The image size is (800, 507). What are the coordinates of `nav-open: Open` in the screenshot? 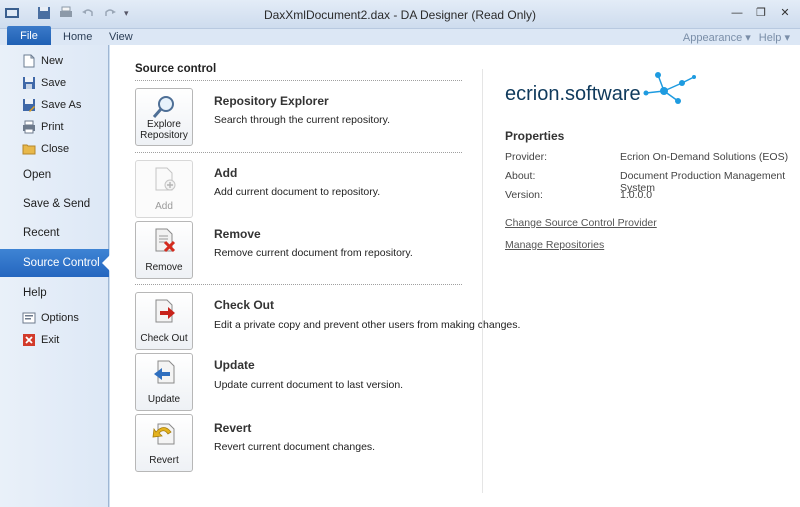 It's located at (54, 175).